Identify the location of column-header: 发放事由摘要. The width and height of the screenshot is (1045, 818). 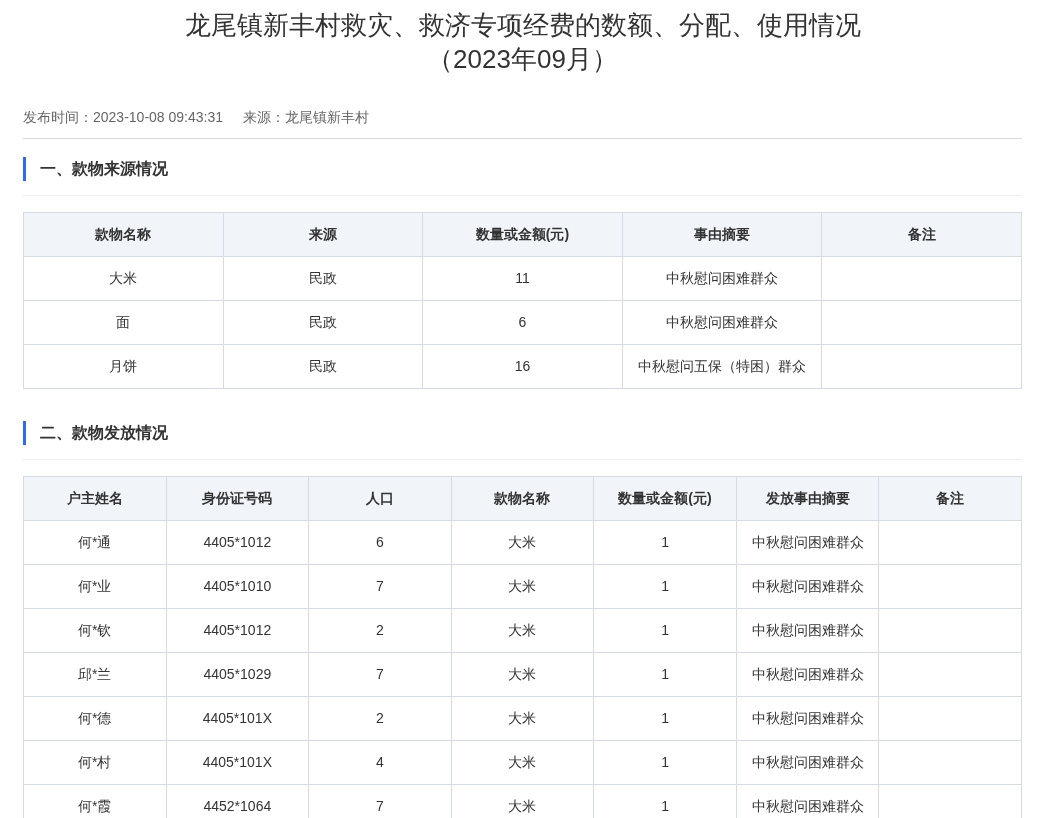
(807, 498).